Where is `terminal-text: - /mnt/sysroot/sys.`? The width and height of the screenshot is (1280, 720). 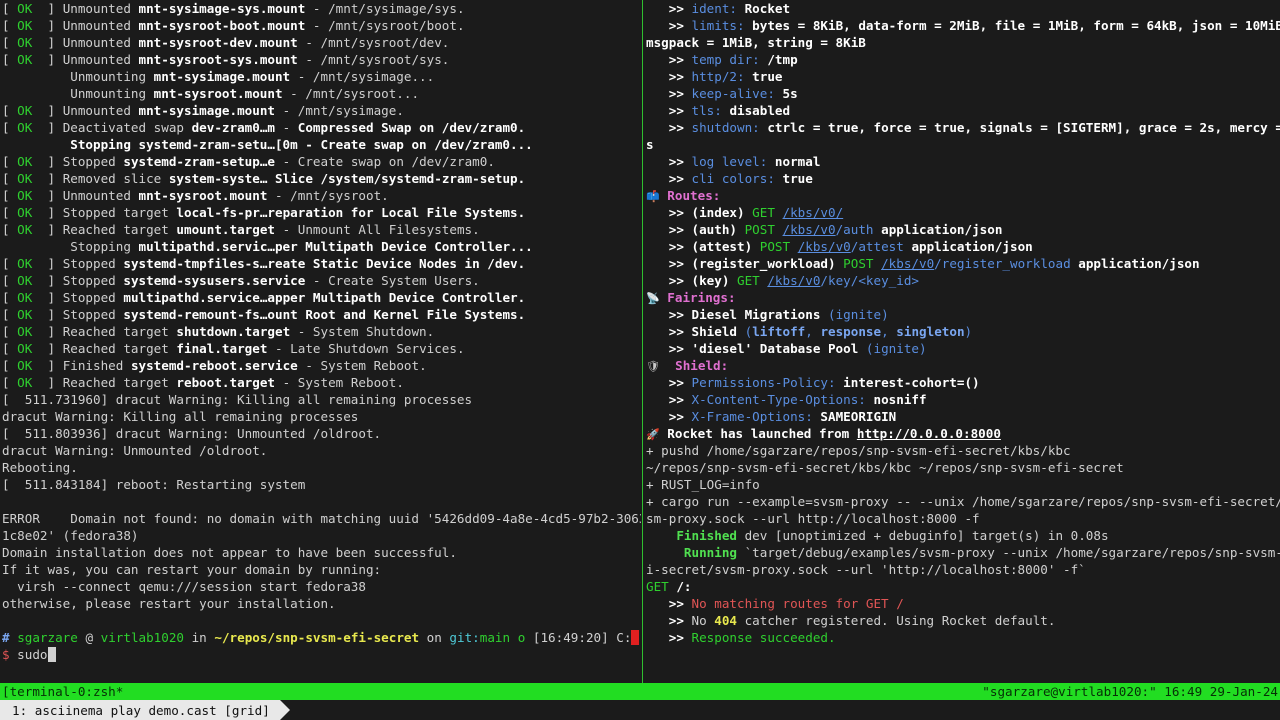 terminal-text: - /mnt/sysroot/sys. is located at coordinates (373, 59).